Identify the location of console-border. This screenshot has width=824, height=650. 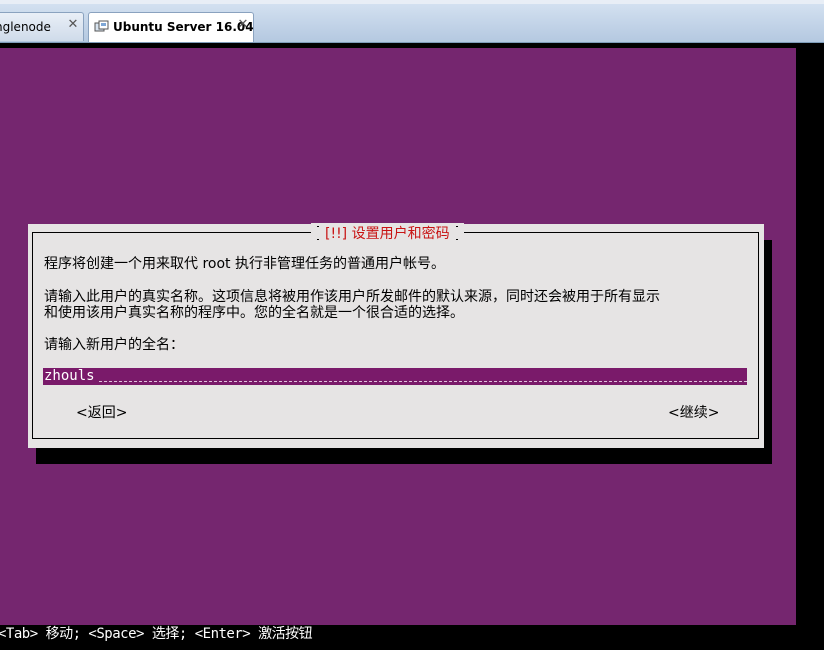
(810, 349).